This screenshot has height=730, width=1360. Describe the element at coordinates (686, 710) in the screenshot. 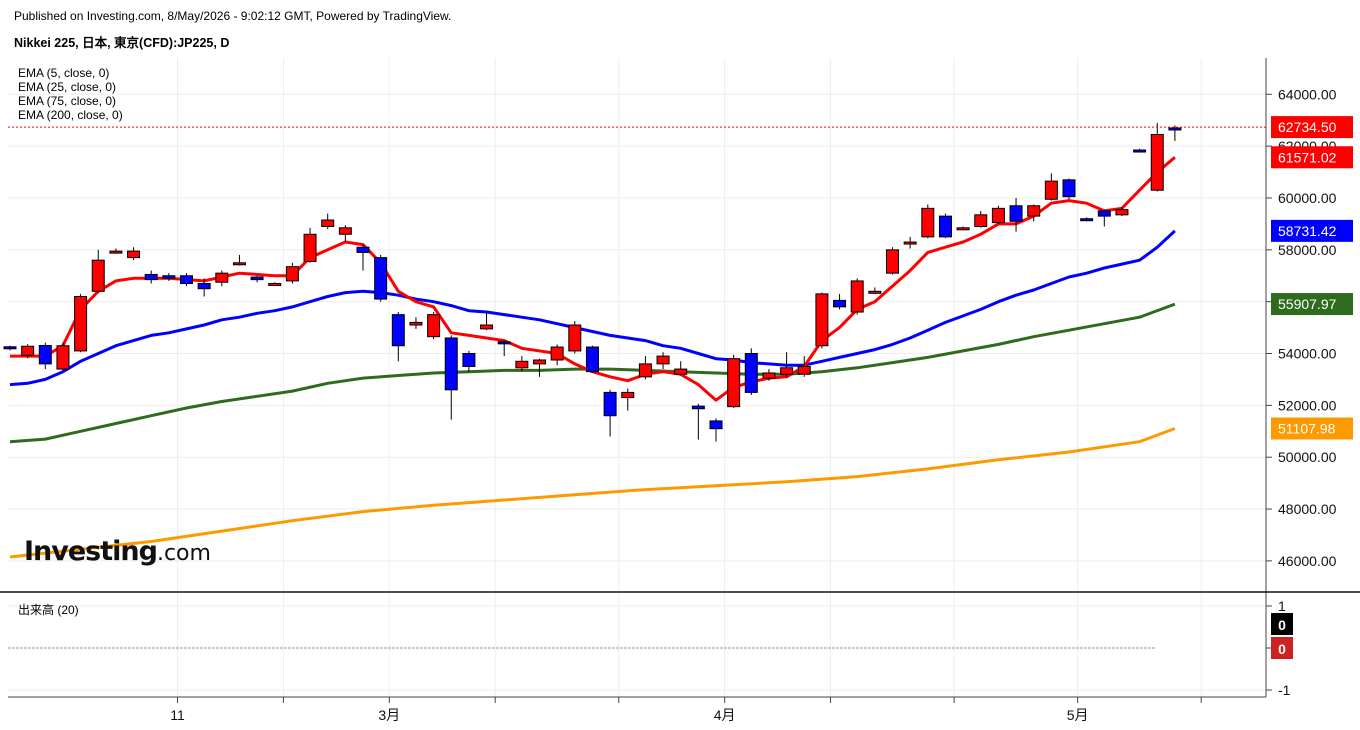

I see `time-axis: 11 3月 4月 5月` at that location.